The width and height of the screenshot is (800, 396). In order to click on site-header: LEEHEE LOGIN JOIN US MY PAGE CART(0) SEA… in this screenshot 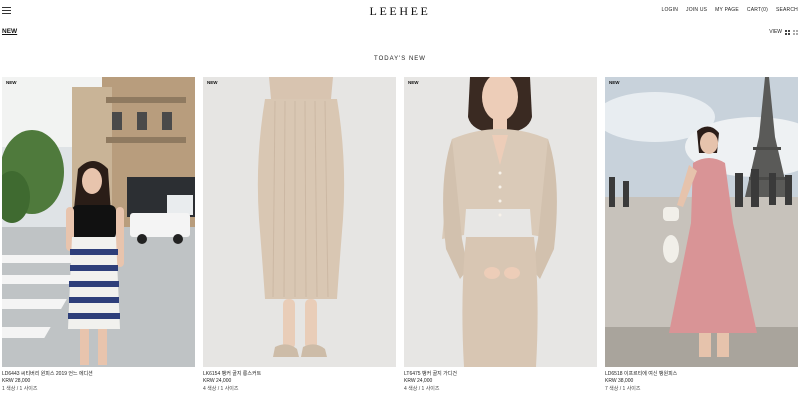, I will do `click(400, 11)`.